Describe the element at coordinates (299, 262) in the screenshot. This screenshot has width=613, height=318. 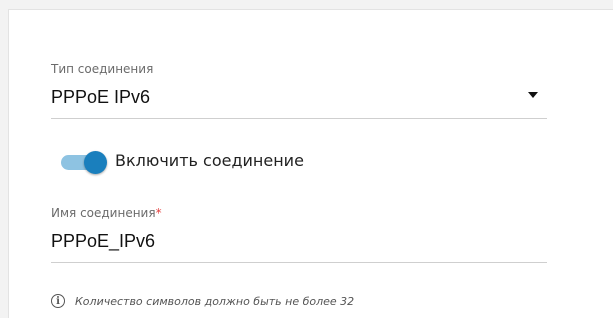
I see `connection-name-underline` at that location.